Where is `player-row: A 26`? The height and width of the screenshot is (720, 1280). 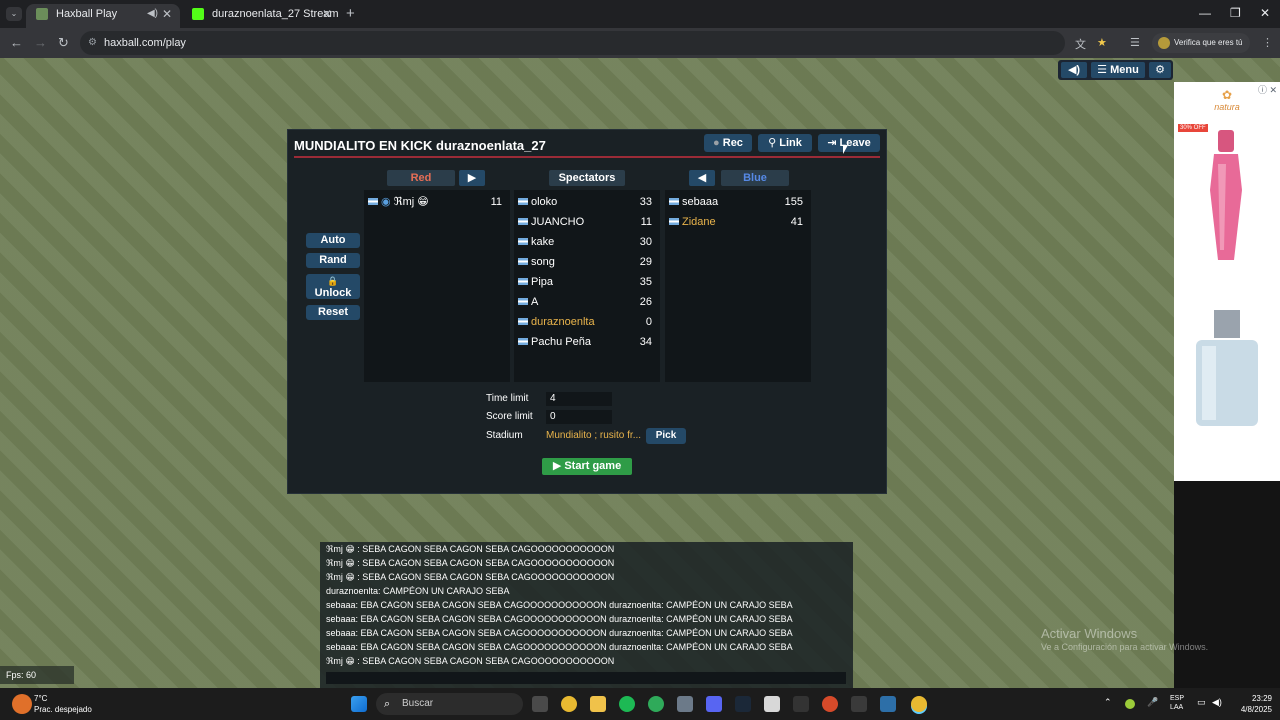 player-row: A 26 is located at coordinates (587, 302).